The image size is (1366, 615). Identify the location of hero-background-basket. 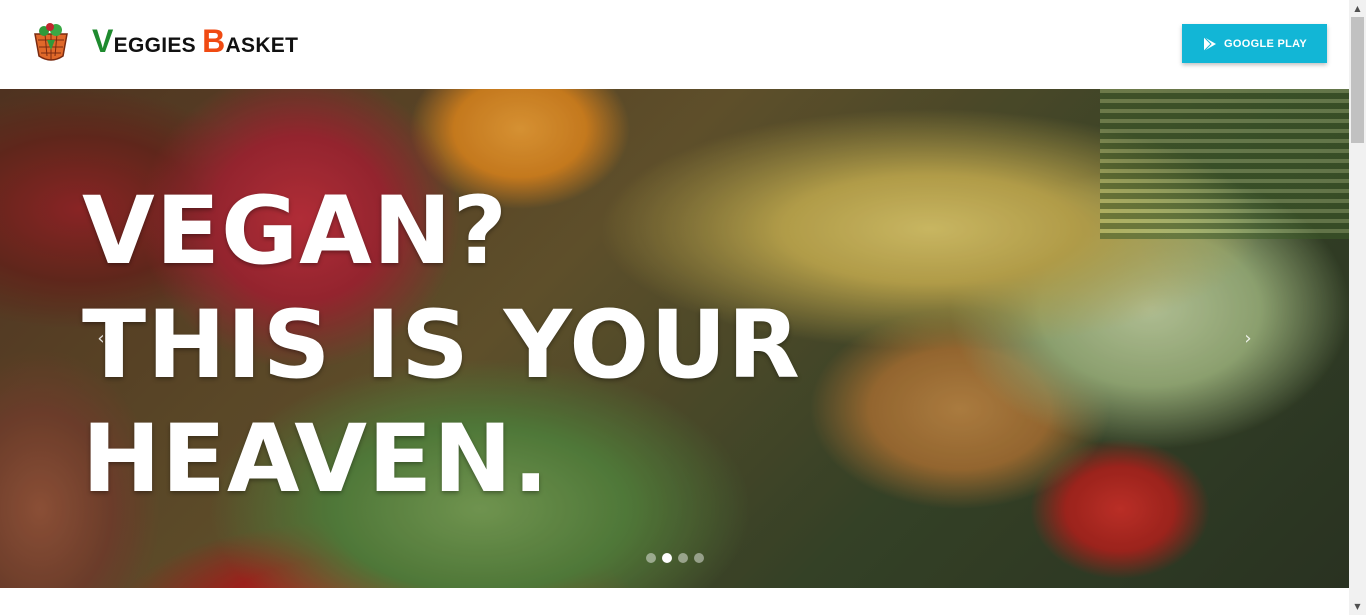
(1224, 164).